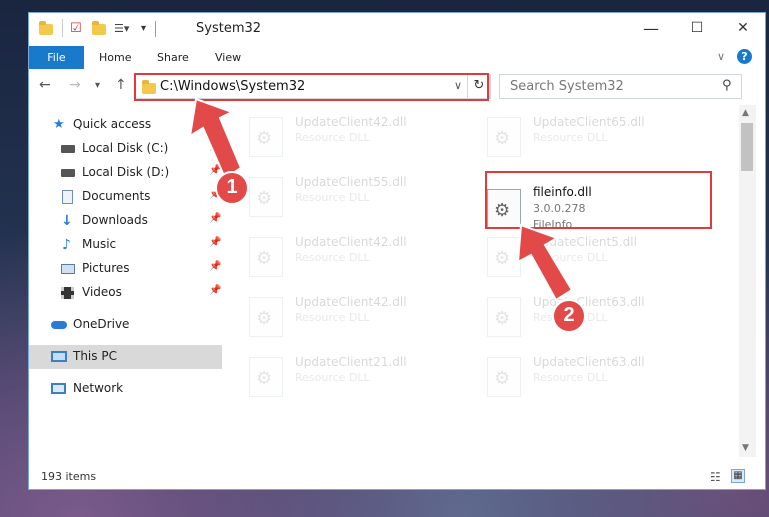  I want to click on arrow-2-icon, so click(545, 262).